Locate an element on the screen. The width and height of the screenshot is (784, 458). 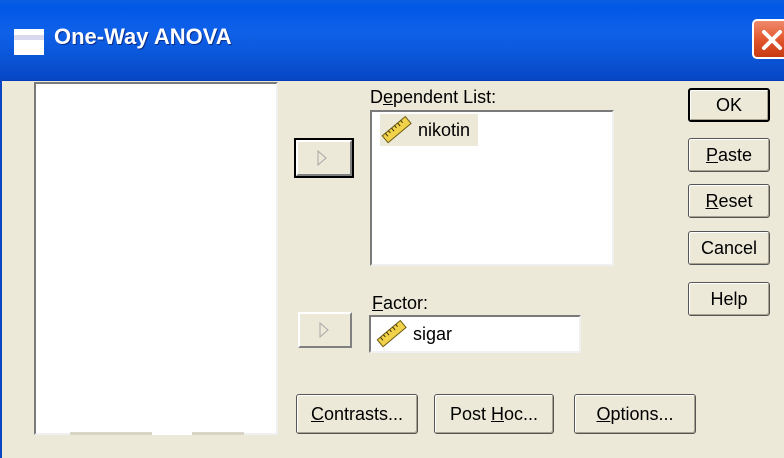
scrollbar-thumb is located at coordinates (172, 433).